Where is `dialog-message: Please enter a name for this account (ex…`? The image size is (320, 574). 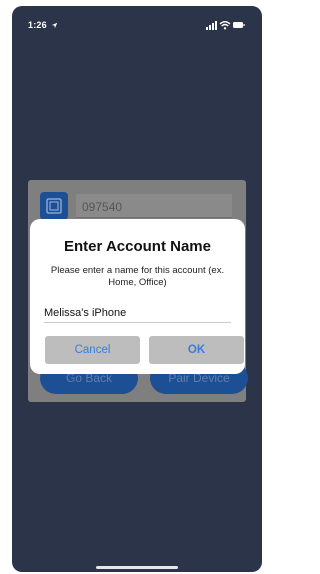
dialog-message: Please enter a name for this account (ex… is located at coordinates (137, 276).